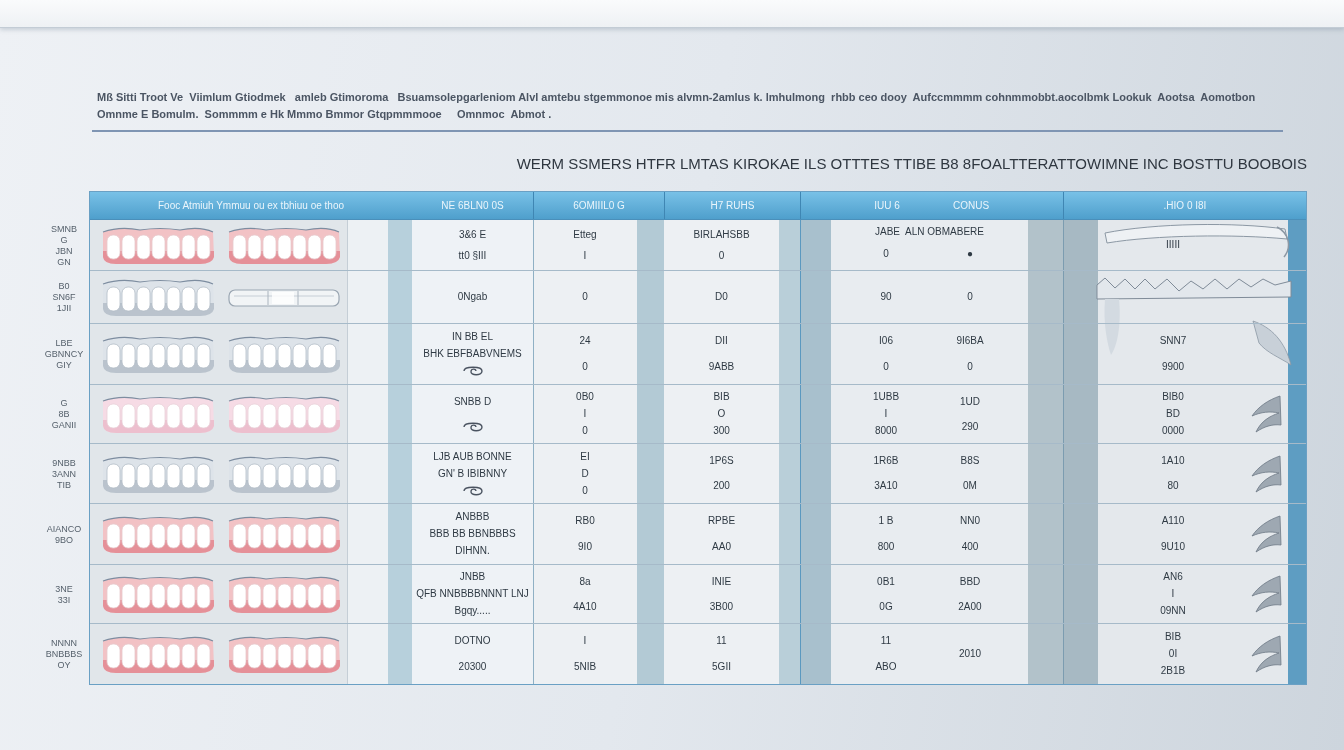 Image resolution: width=1344 pixels, height=750 pixels. What do you see at coordinates (1173, 610) in the screenshot?
I see `cell-text: 09NN` at bounding box center [1173, 610].